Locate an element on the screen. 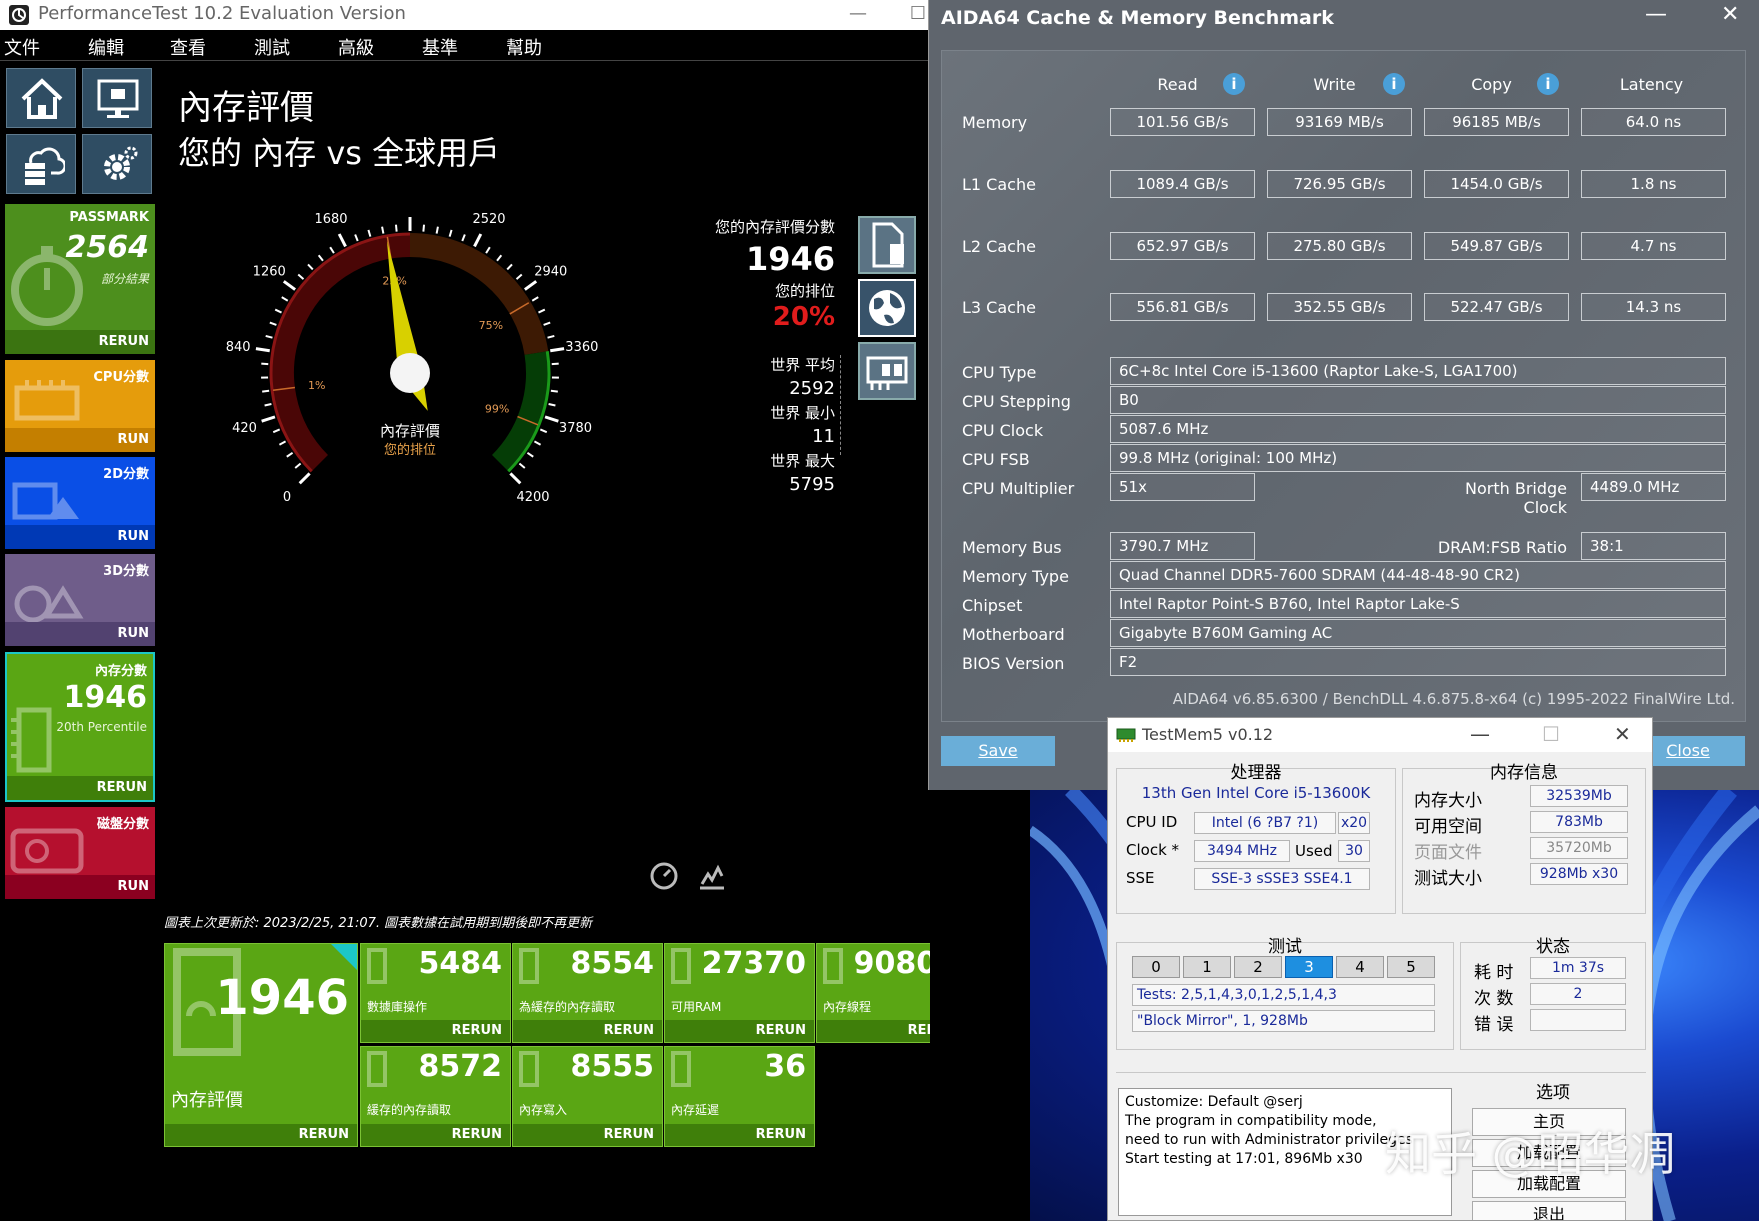  menu-edit: 编輯 is located at coordinates (106, 47).